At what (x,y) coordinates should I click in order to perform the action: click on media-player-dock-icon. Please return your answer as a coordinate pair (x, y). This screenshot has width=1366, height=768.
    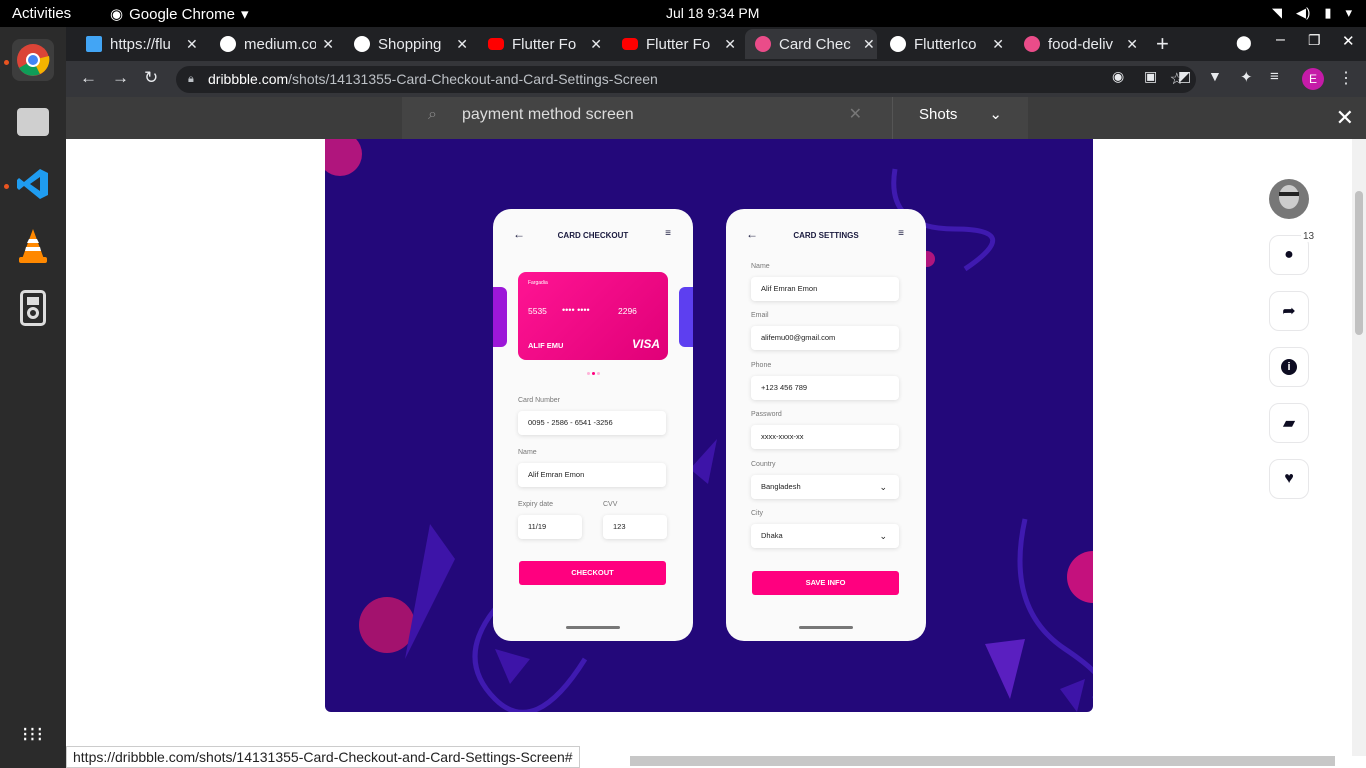
    Looking at the image, I should click on (33, 308).